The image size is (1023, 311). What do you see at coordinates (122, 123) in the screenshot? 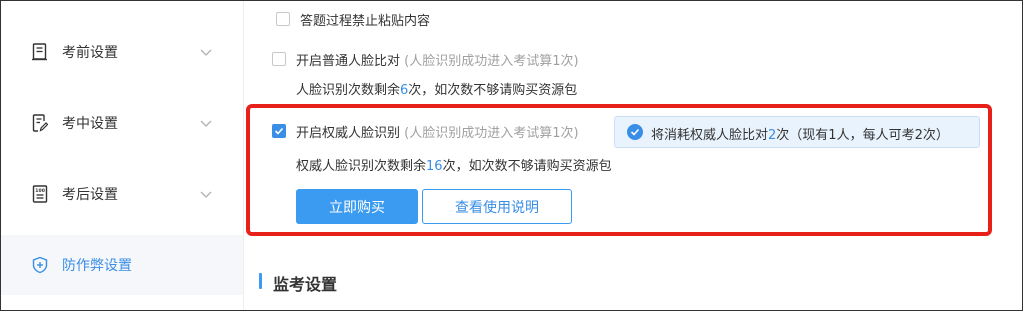
I see `sidebar-item-in-exam: 考中设置` at bounding box center [122, 123].